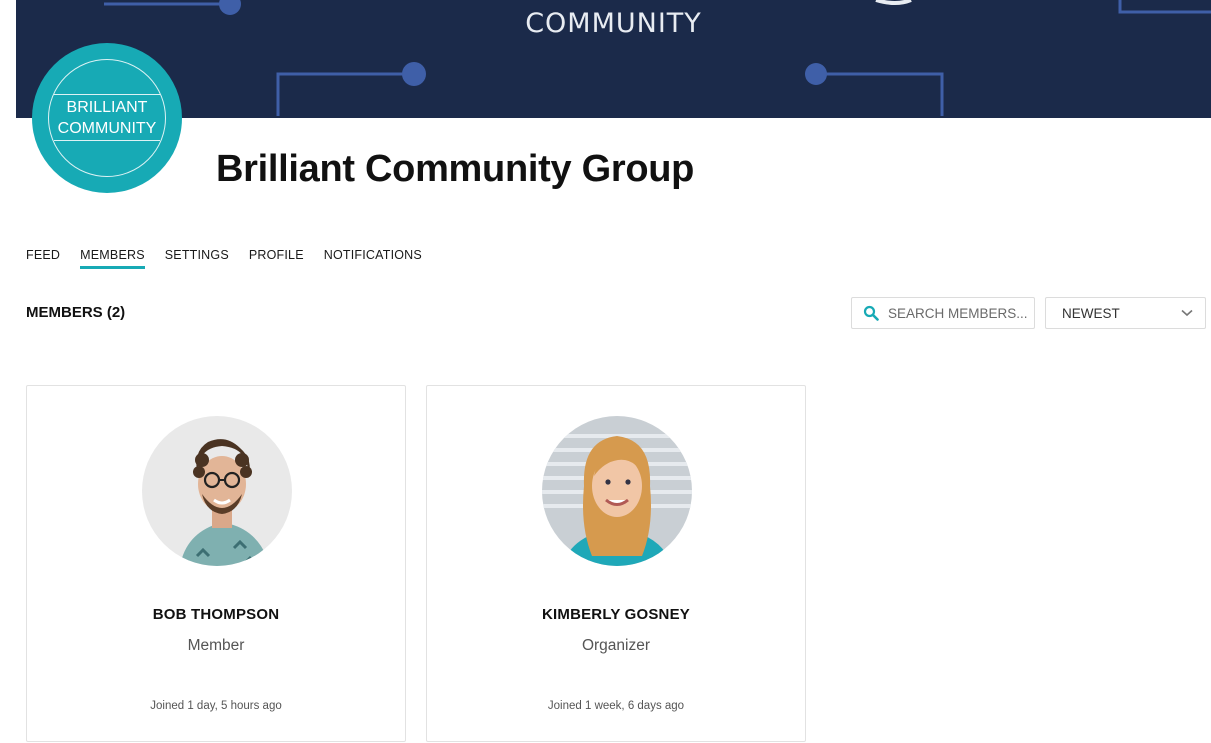 The width and height of the screenshot is (1211, 743). Describe the element at coordinates (216, 614) in the screenshot. I see `member-name: BOB THOMPSON` at that location.